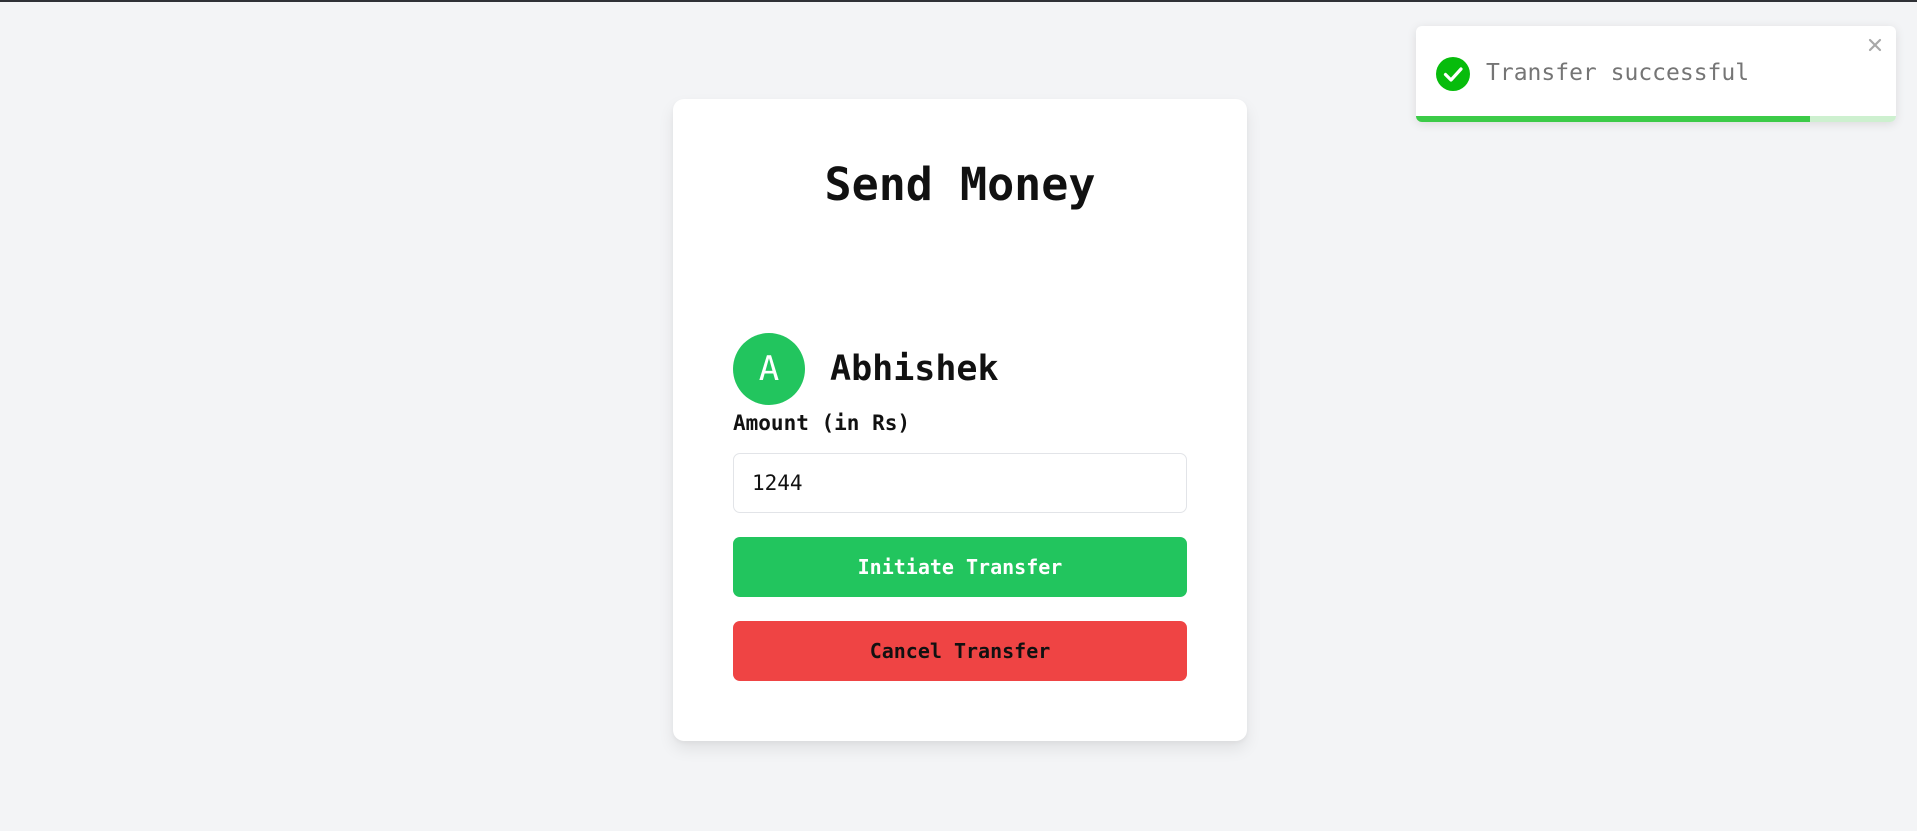  What do you see at coordinates (1613, 119) in the screenshot?
I see `toast-progress-bar` at bounding box center [1613, 119].